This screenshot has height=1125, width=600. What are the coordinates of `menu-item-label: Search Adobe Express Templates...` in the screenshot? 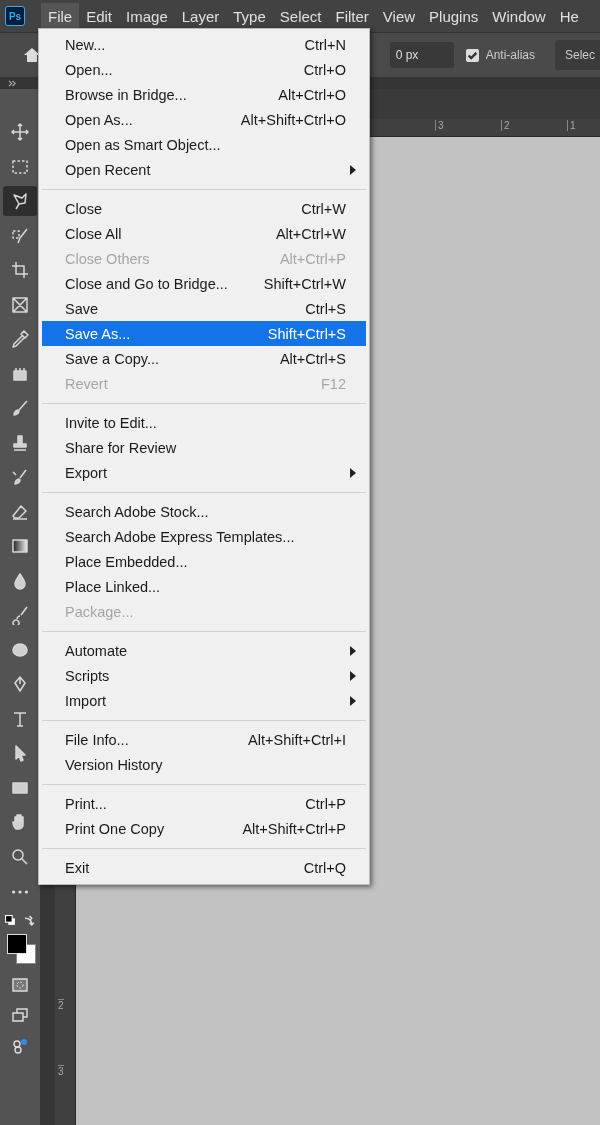 It's located at (180, 536).